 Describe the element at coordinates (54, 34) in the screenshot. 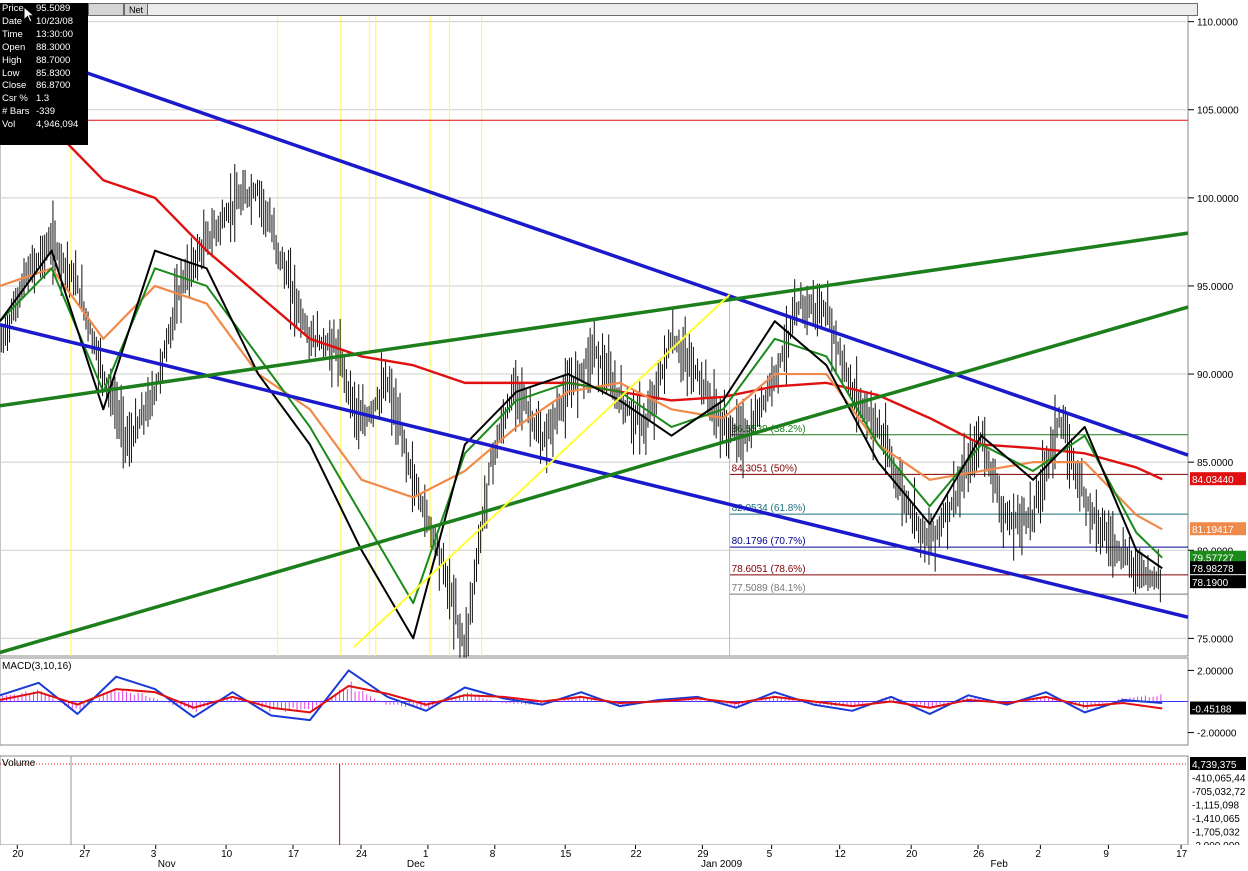

I see `info-value: 13:30:00` at that location.